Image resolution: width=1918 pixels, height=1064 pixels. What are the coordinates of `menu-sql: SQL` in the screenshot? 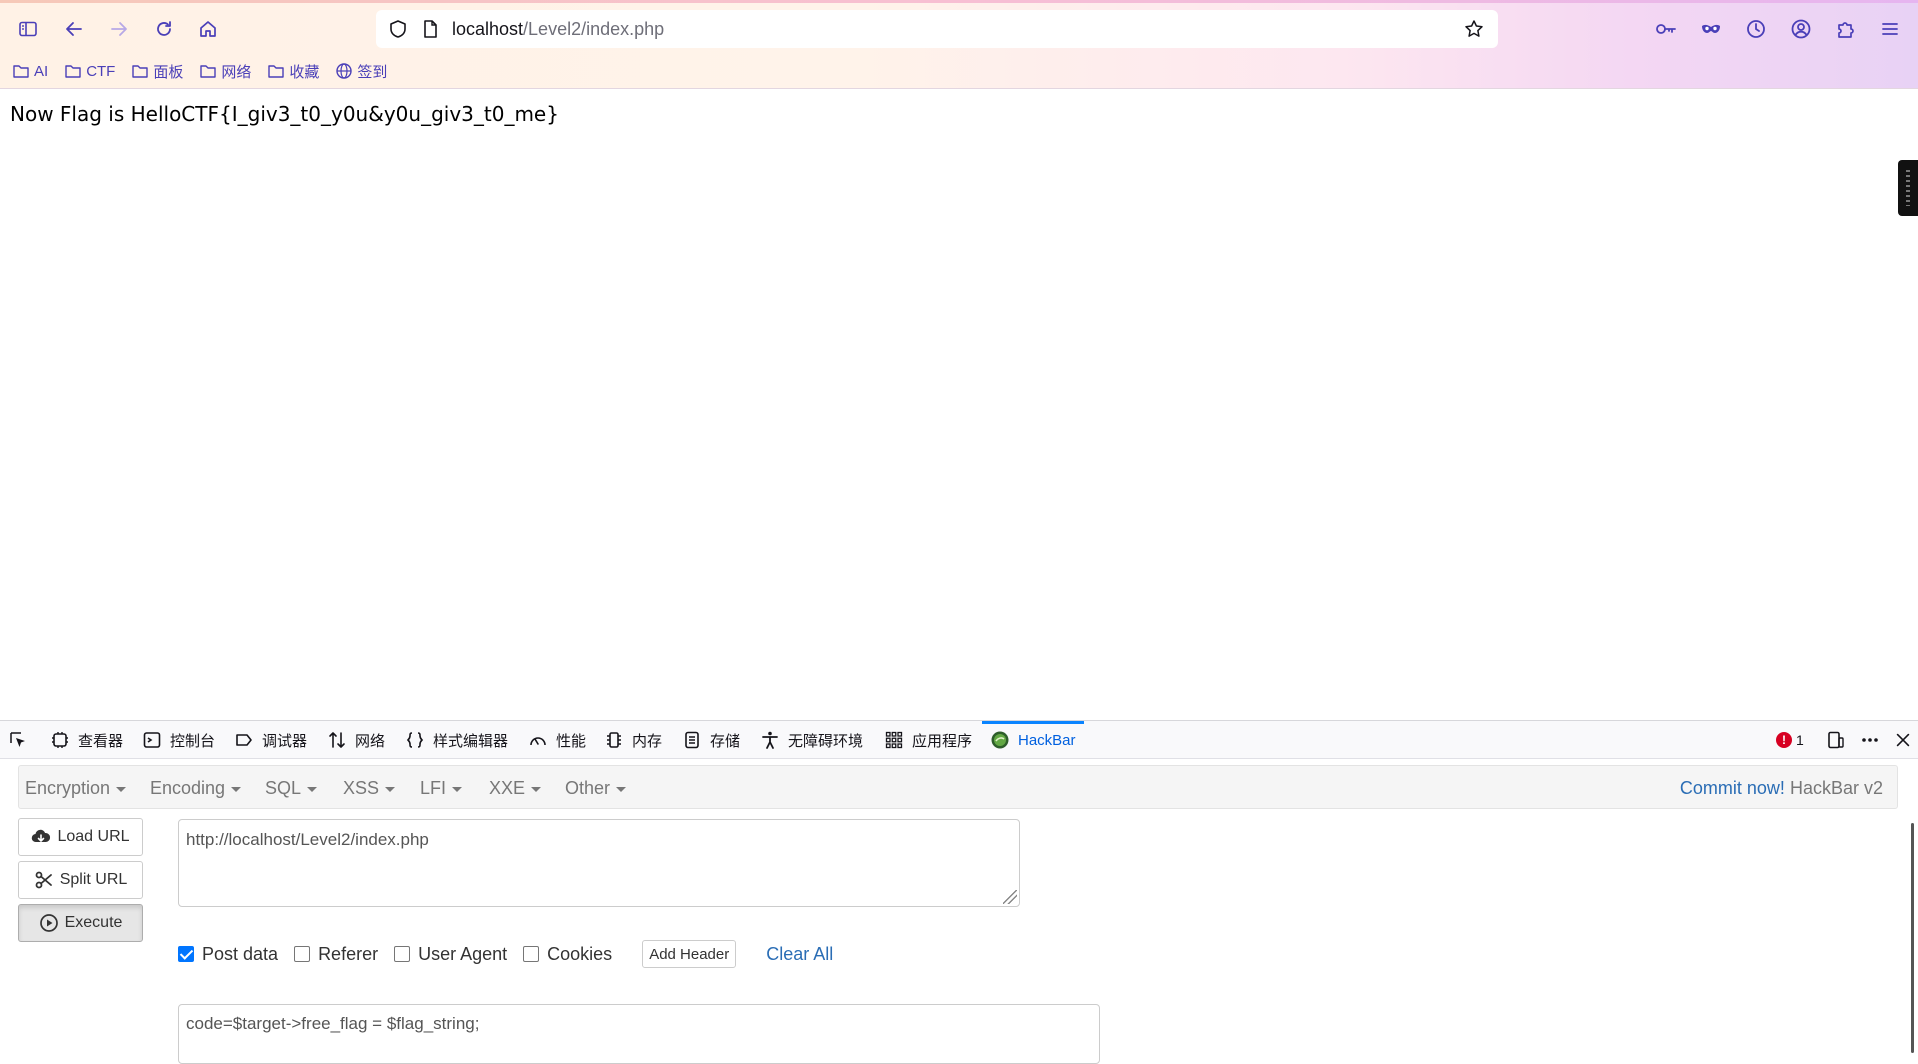 It's located at (291, 788).